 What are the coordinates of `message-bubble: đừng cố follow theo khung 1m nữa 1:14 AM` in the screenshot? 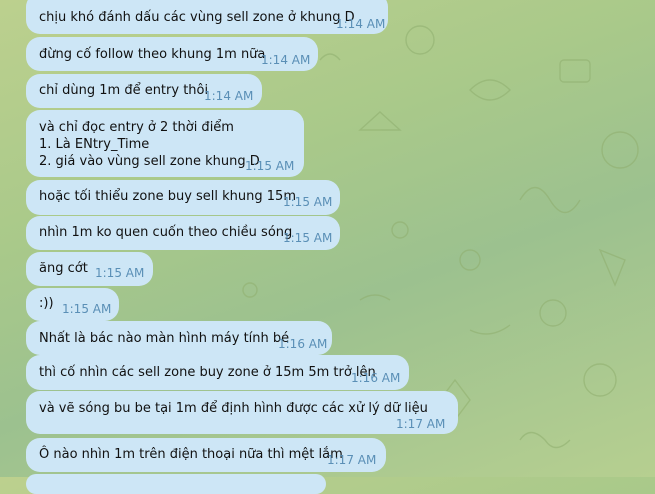 It's located at (172, 54).